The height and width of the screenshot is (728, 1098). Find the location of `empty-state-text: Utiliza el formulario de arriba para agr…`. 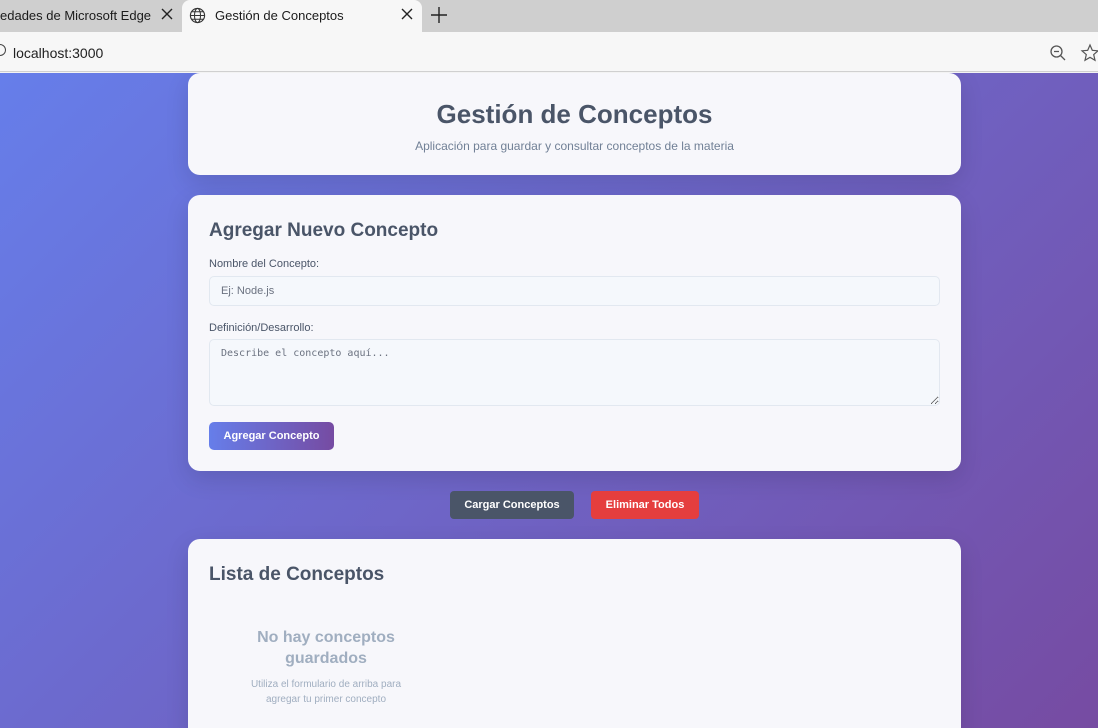

empty-state-text: Utiliza el formulario de arriba para agr… is located at coordinates (326, 692).